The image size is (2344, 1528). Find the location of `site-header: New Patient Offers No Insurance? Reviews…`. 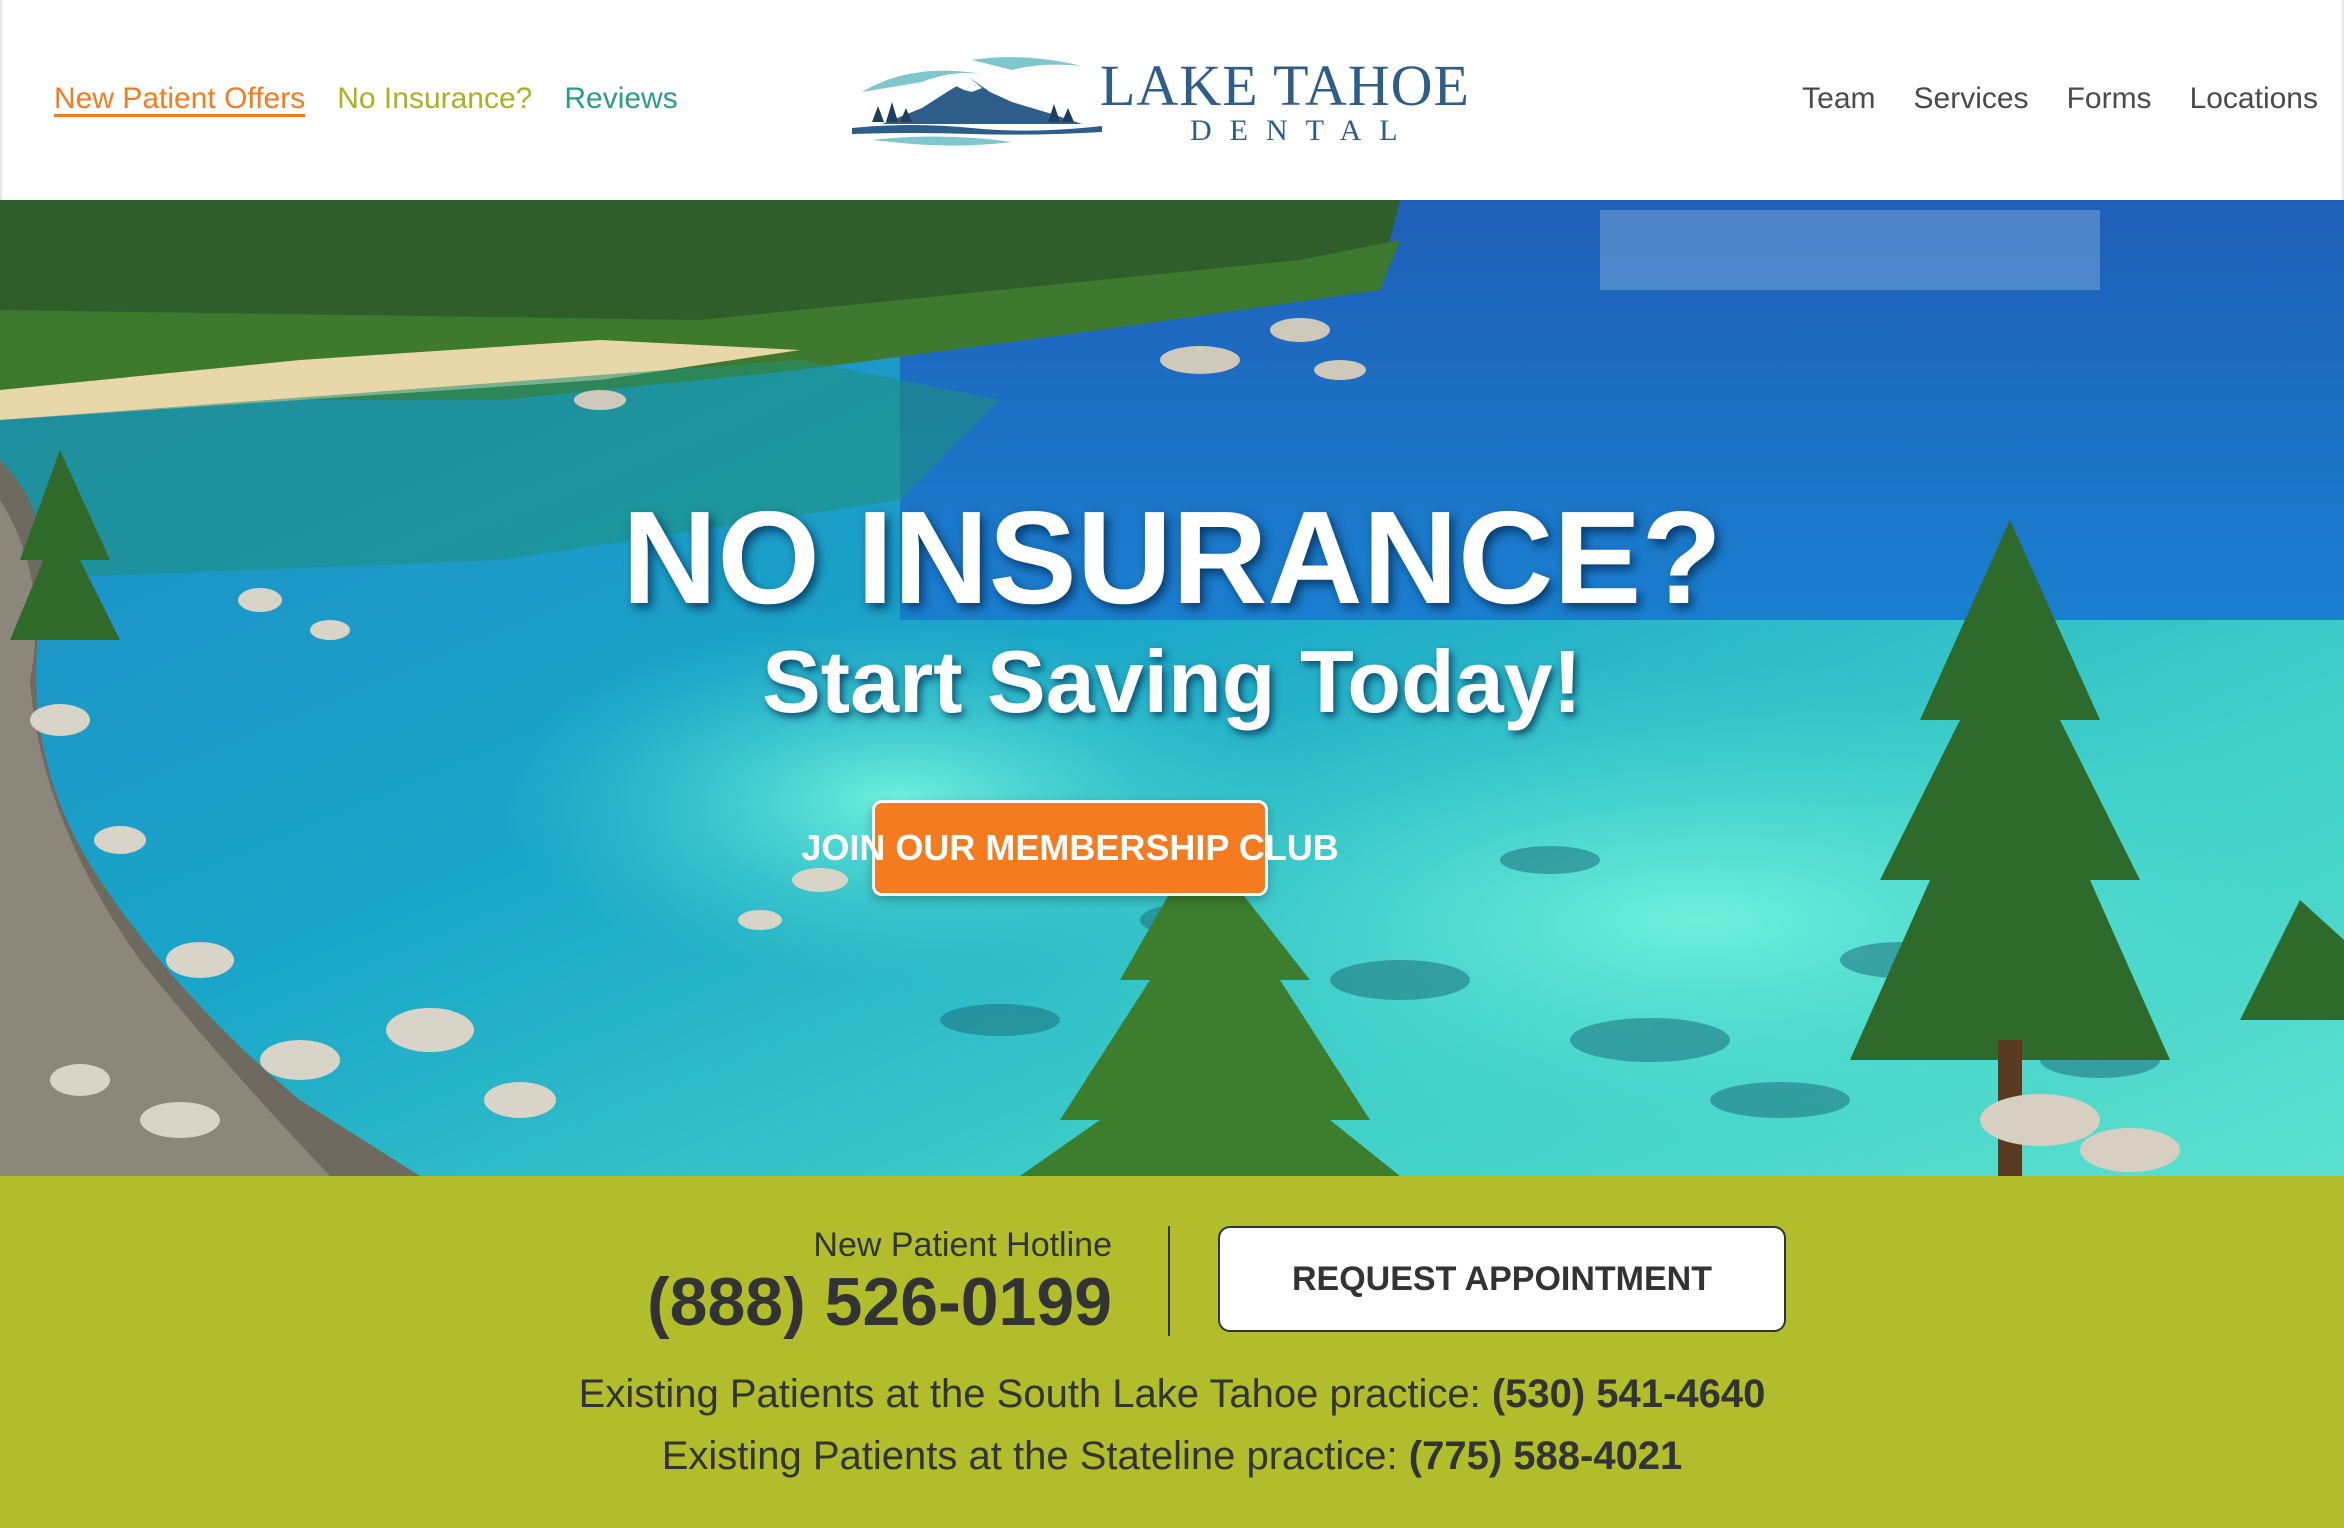

site-header: New Patient Offers No Insurance? Reviews… is located at coordinates (1172, 100).